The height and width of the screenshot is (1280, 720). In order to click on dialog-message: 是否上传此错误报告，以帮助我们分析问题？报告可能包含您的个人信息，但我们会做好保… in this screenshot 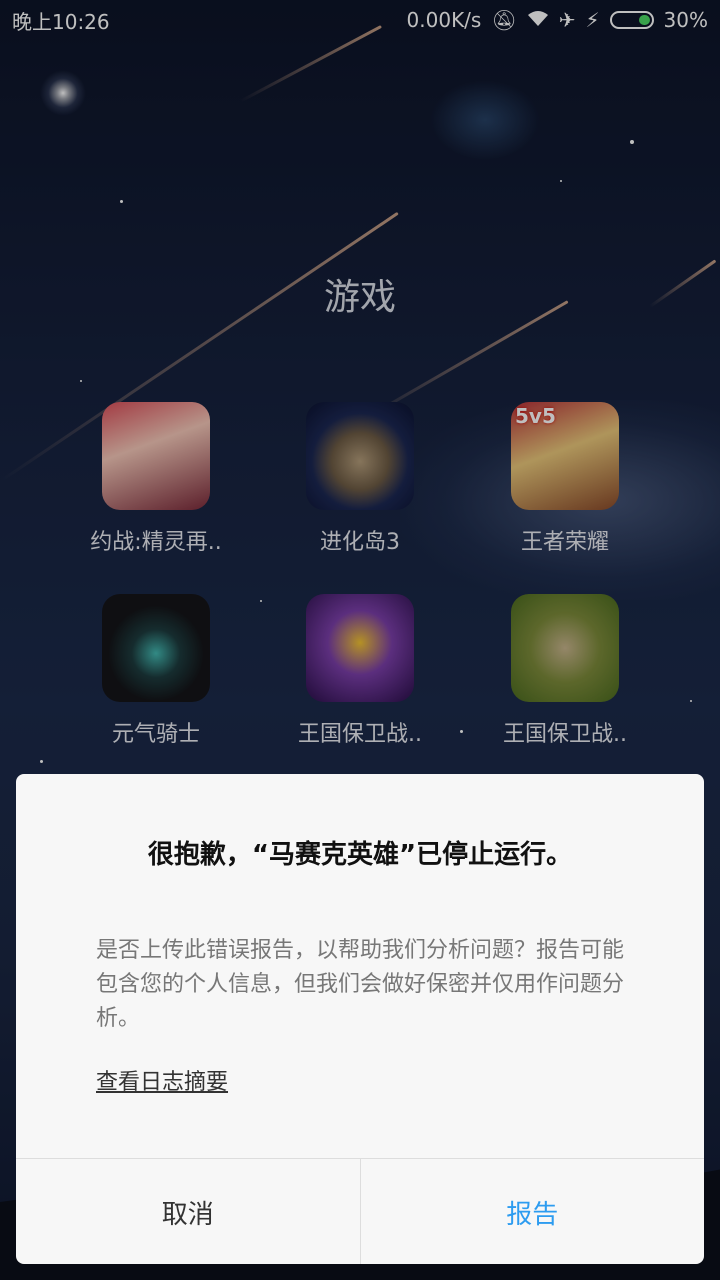, I will do `click(360, 984)`.